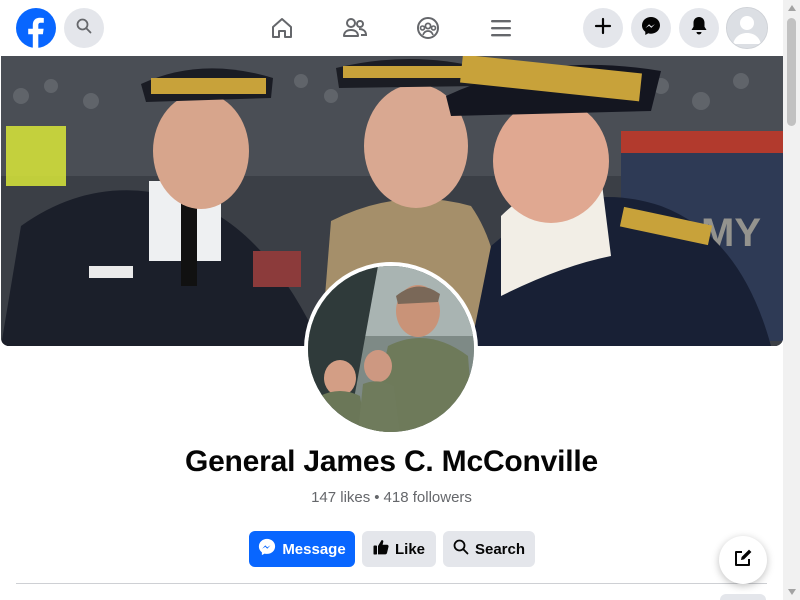  I want to click on section-divider, so click(391, 583).